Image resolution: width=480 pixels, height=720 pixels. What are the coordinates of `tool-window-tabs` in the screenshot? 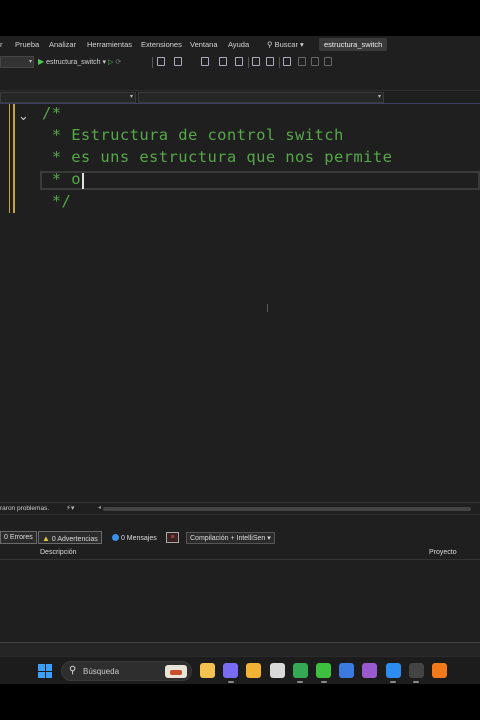 It's located at (240, 649).